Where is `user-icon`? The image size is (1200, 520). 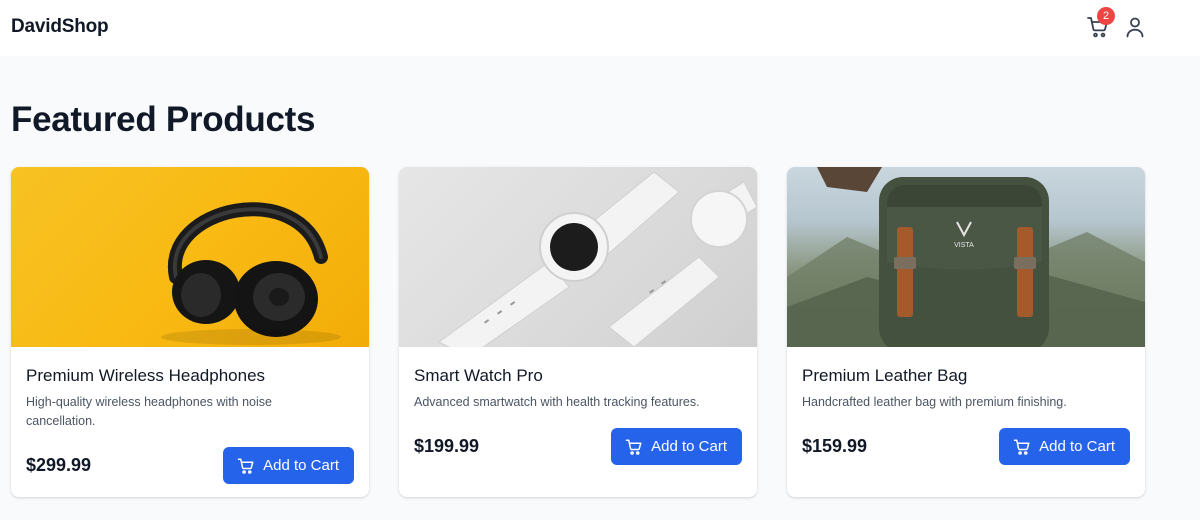
user-icon is located at coordinates (1135, 27).